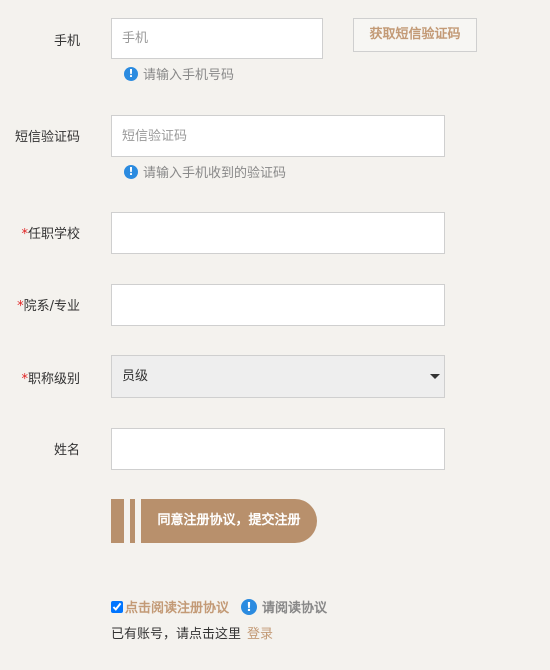 The image size is (550, 670). I want to click on agreement-checkbox, so click(117, 606).